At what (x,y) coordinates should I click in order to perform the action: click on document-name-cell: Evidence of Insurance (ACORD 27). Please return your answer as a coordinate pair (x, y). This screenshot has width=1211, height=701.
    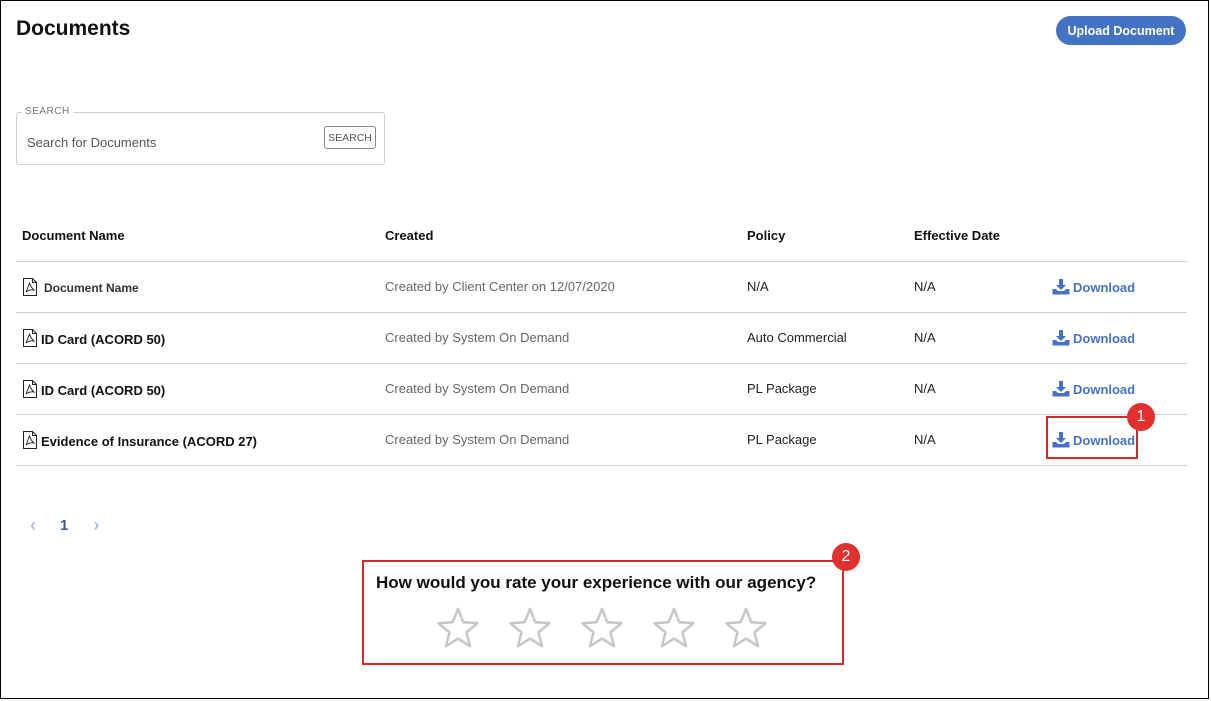
    Looking at the image, I should click on (139, 440).